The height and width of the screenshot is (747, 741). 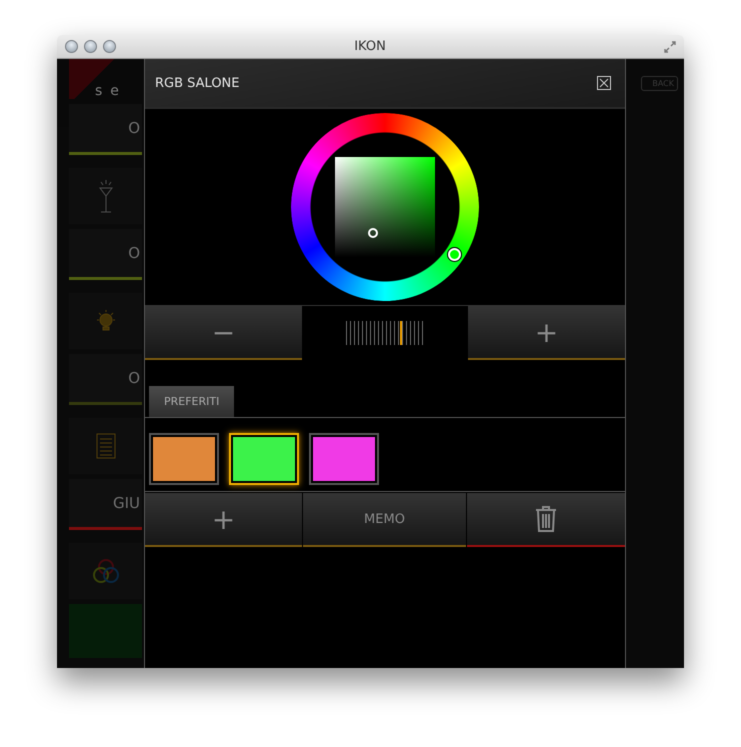 What do you see at coordinates (670, 46) in the screenshot?
I see `fullscreen-icon` at bounding box center [670, 46].